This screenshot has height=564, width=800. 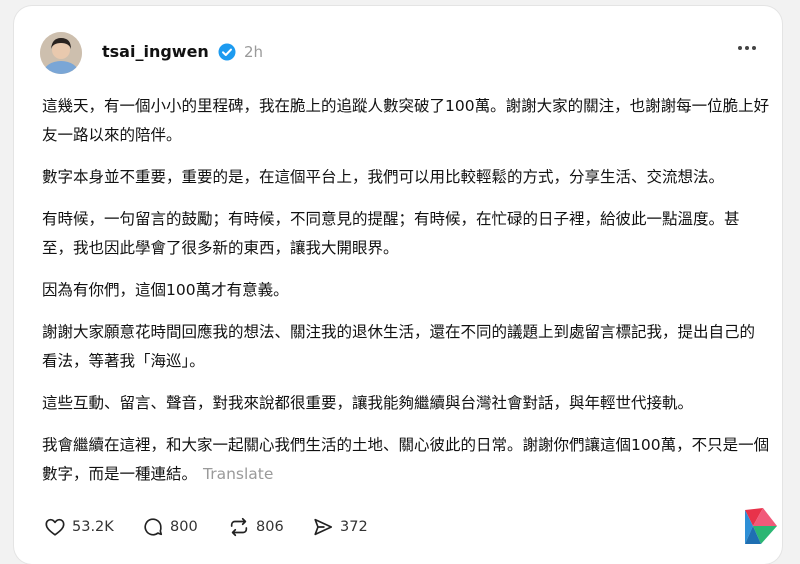 I want to click on heart-icon, so click(x=55, y=527).